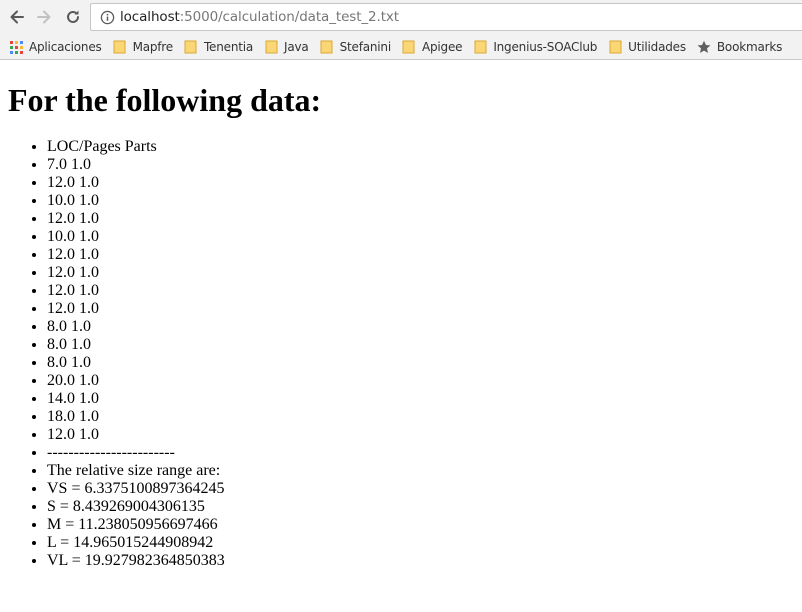 The image size is (802, 612). Describe the element at coordinates (424, 525) in the screenshot. I see `list-item: M = 11.238050956697466` at that location.